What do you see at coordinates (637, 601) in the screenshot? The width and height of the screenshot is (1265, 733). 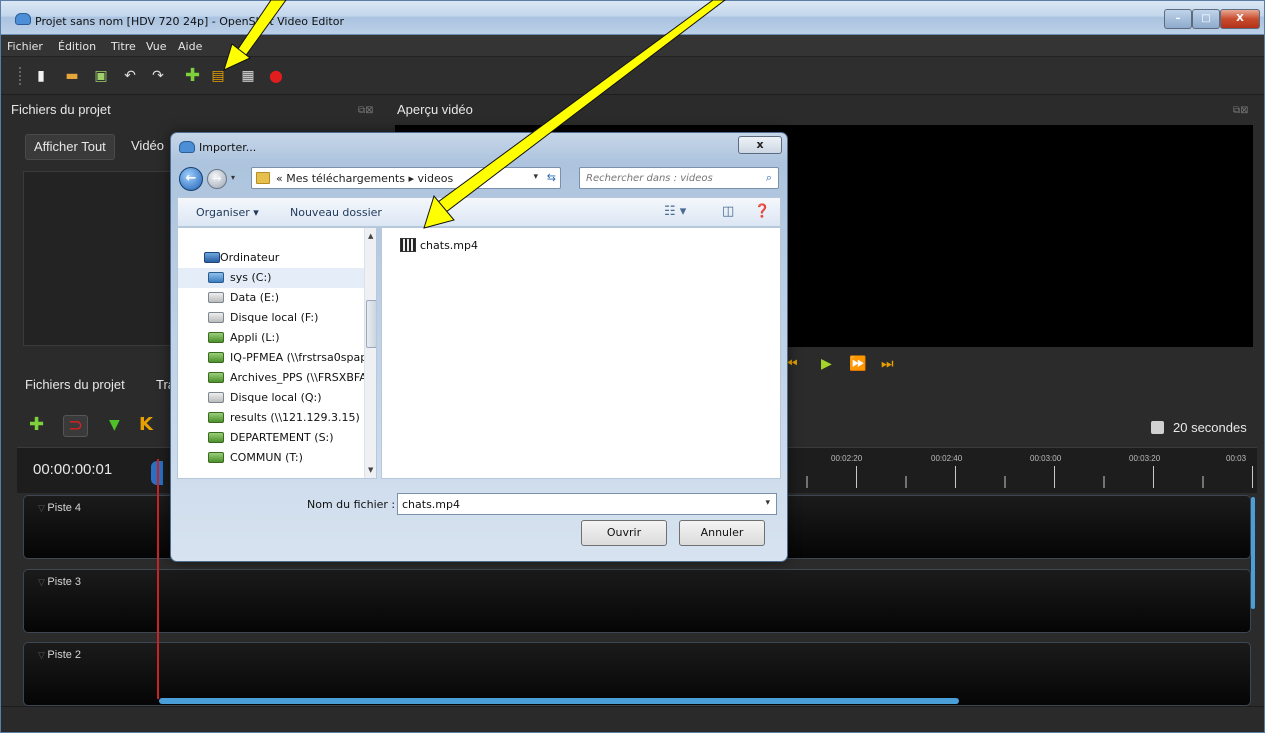 I see `track-piste-3: Piste 3` at bounding box center [637, 601].